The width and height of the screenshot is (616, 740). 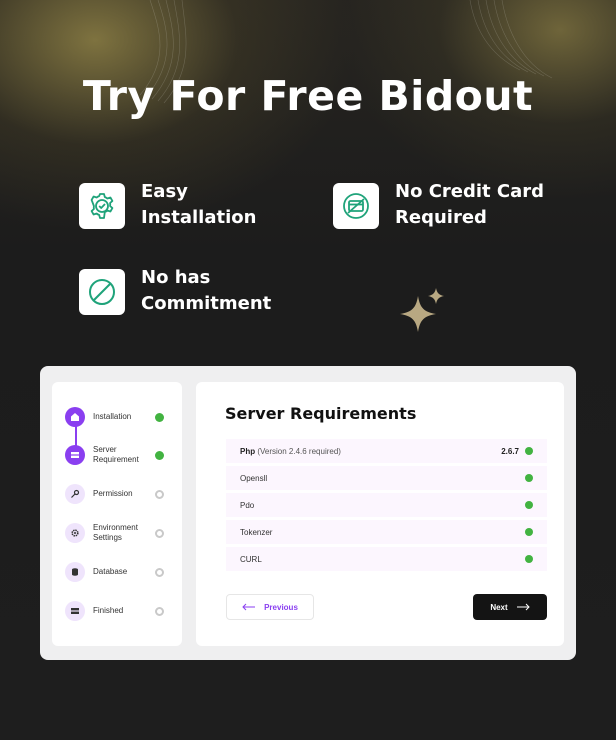 What do you see at coordinates (470, 204) in the screenshot?
I see `feature-label: No Credit Card Required` at bounding box center [470, 204].